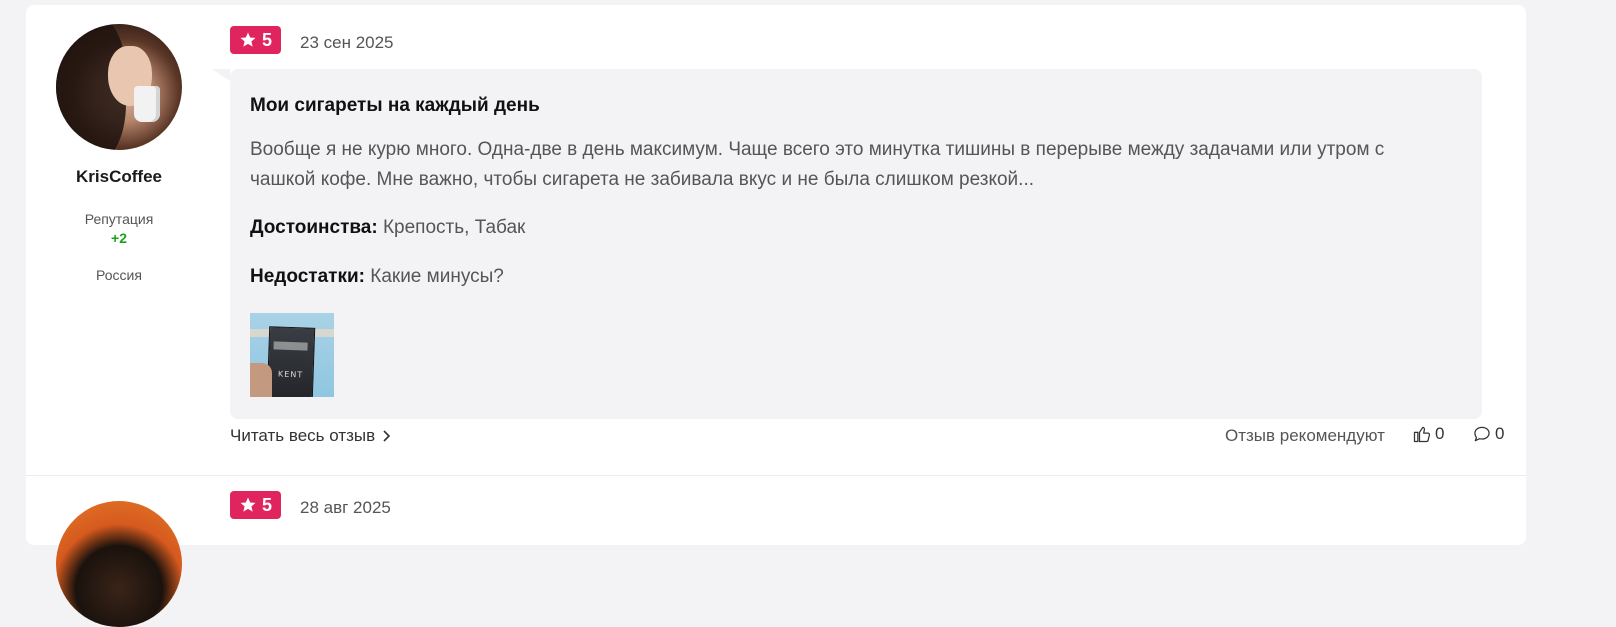 The width and height of the screenshot is (1616, 627). What do you see at coordinates (395, 106) in the screenshot?
I see `review-title: Мои сигареты на каждый день` at bounding box center [395, 106].